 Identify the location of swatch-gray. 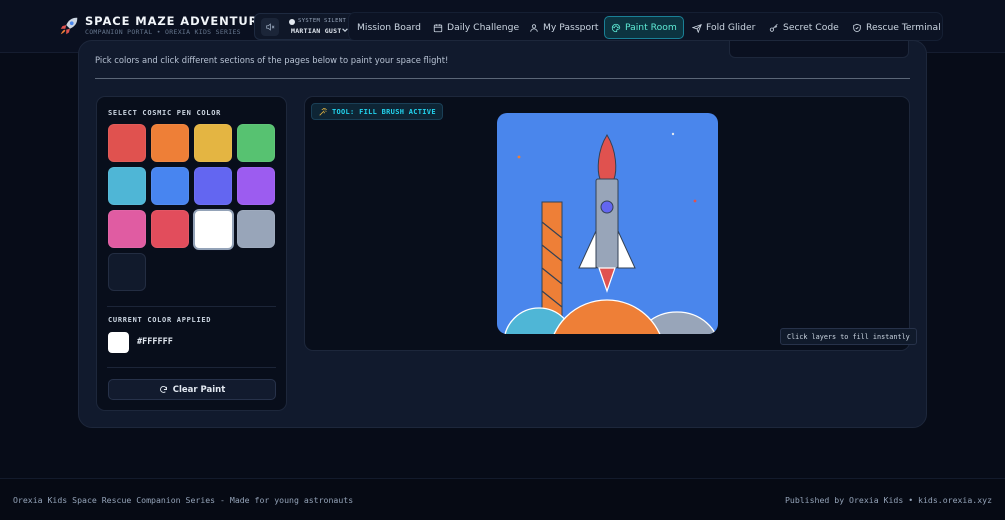
(256, 229).